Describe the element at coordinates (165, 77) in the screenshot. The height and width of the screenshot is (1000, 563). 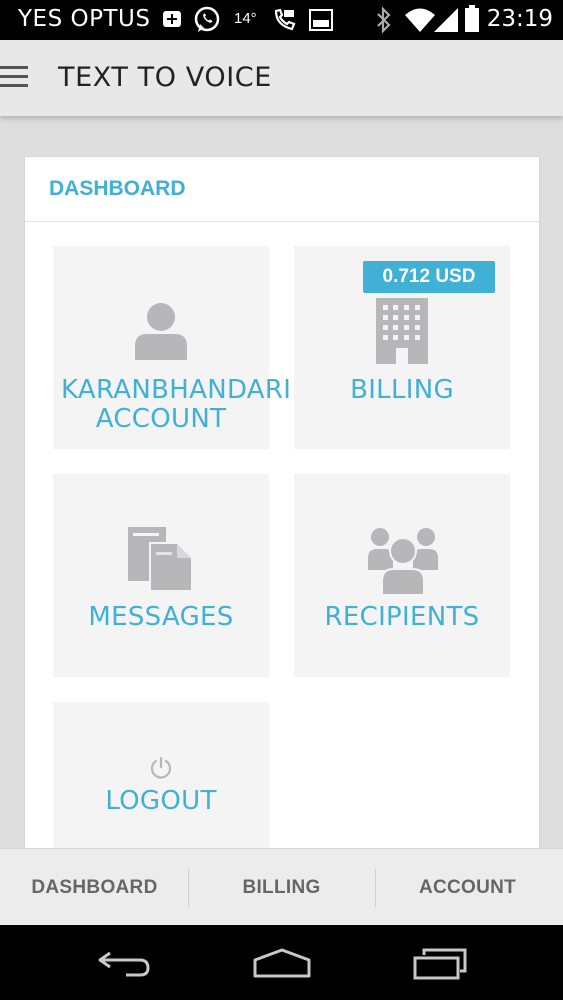
I see `app-title: TEXT TO VOICE` at that location.